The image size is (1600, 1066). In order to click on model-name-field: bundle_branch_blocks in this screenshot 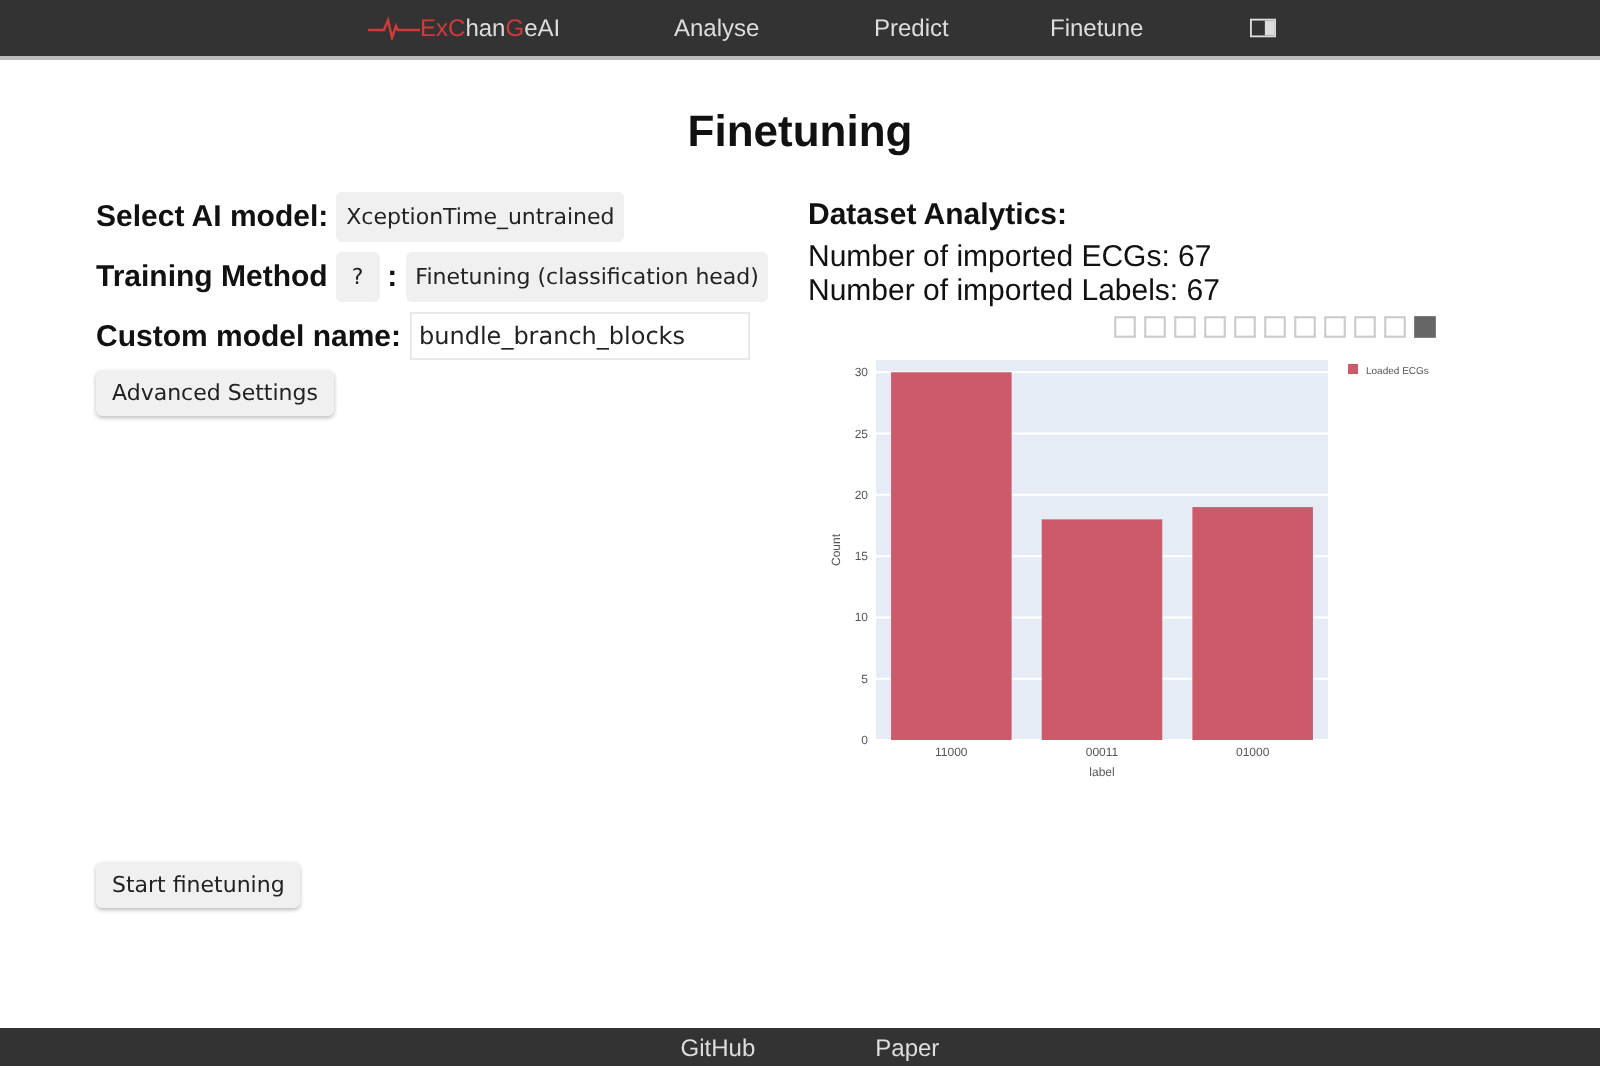, I will do `click(579, 336)`.